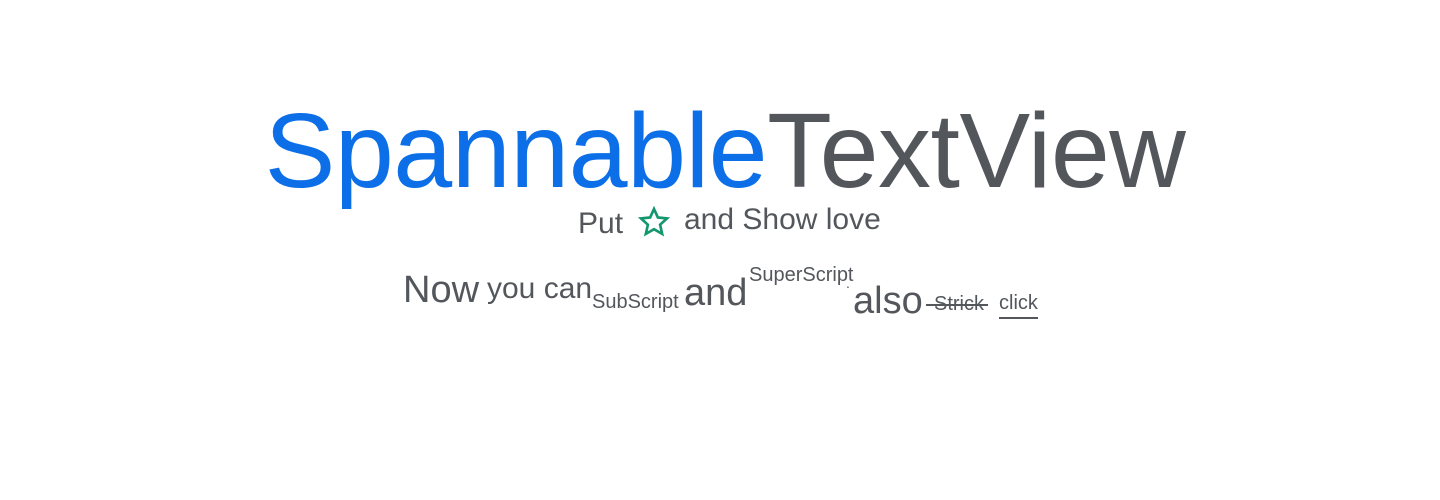 This screenshot has height=500, width=1440. I want to click on word-now: Now, so click(441, 290).